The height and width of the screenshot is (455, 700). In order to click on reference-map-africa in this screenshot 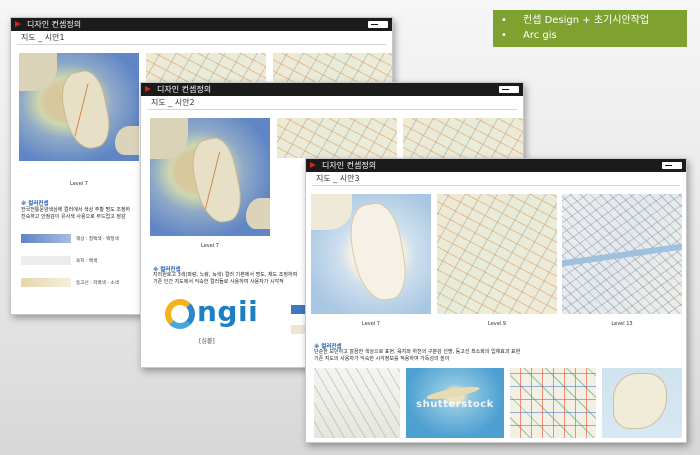, I will do `click(642, 403)`.